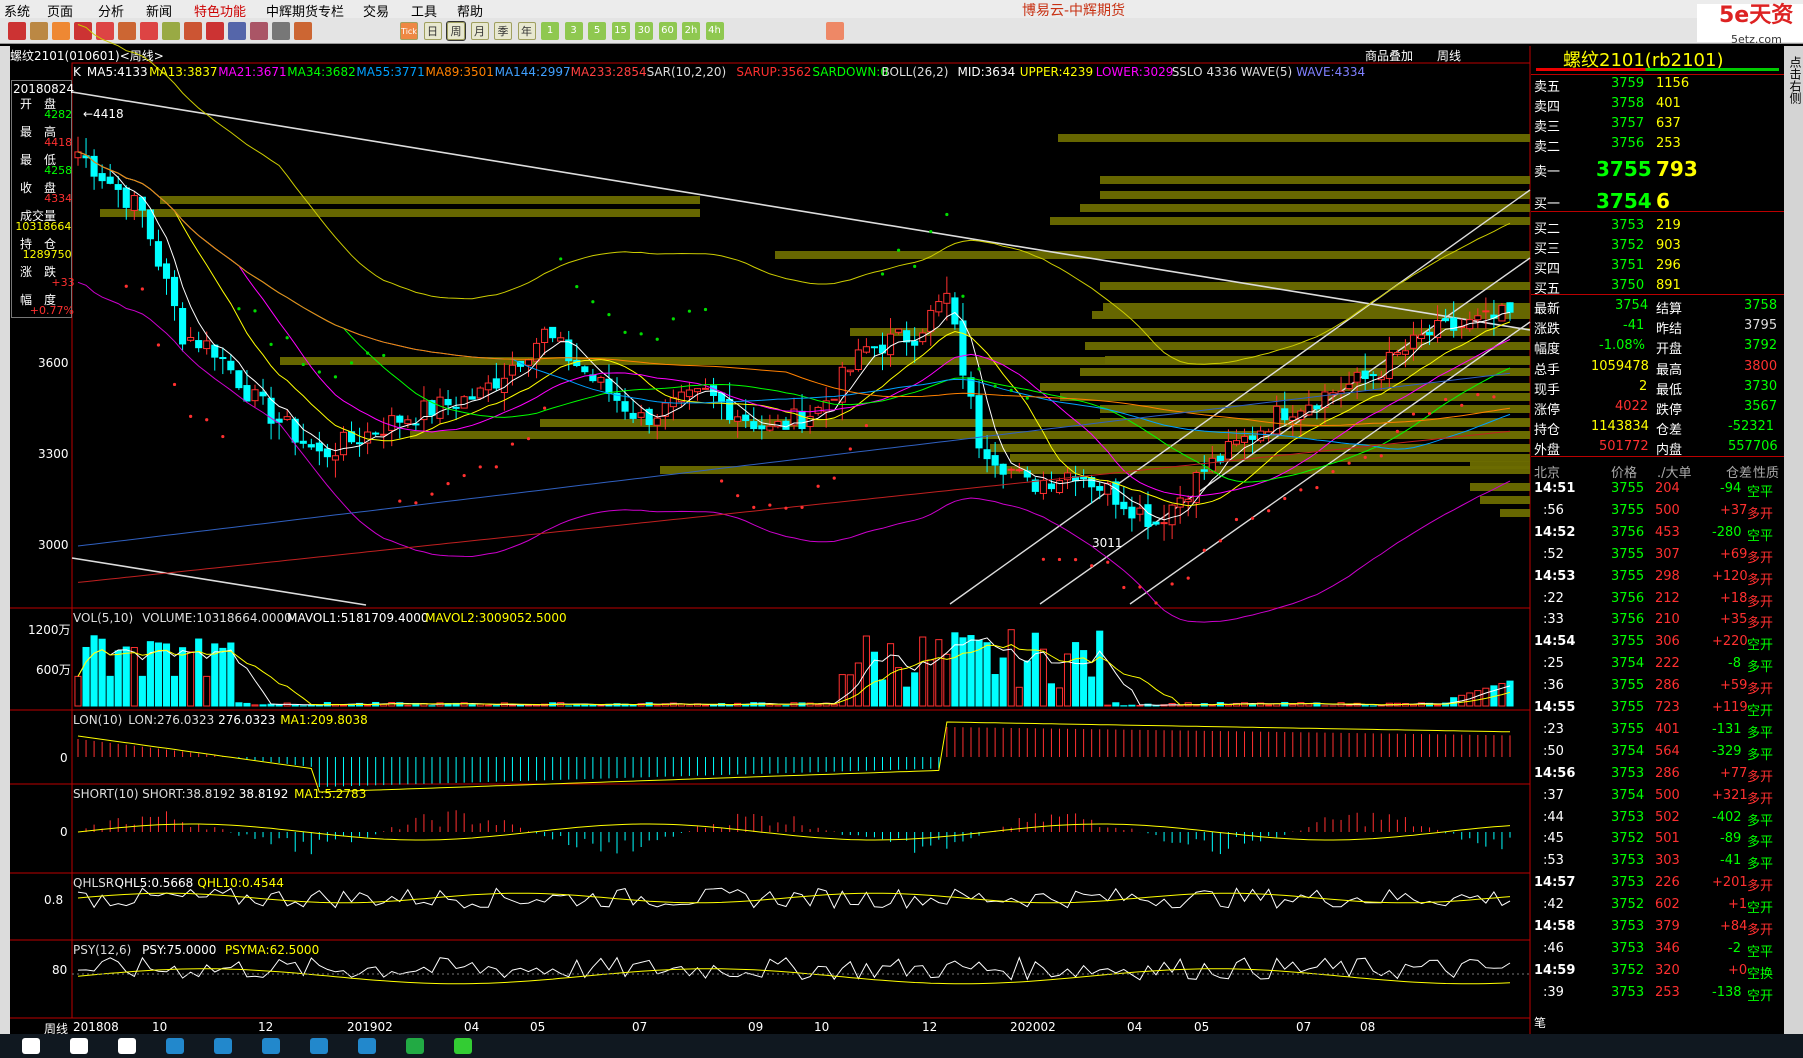 The image size is (1803, 1058). Describe the element at coordinates (1540, 1023) in the screenshot. I see `tick-footer: 笔` at that location.